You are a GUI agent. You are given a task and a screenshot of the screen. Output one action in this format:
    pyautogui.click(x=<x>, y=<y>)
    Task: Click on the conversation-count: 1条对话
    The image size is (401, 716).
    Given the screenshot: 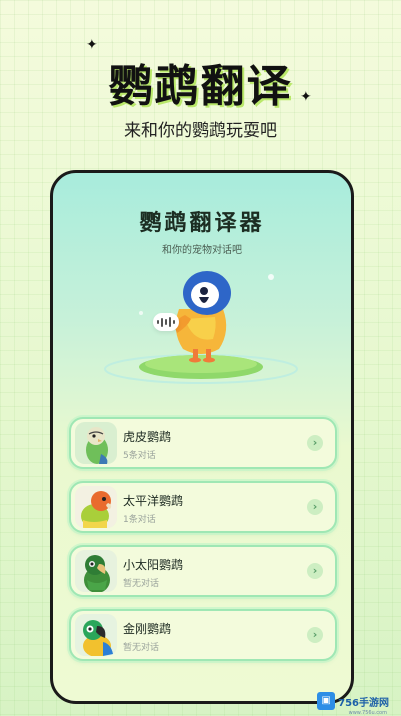 What is the action you would take?
    pyautogui.click(x=139, y=520)
    